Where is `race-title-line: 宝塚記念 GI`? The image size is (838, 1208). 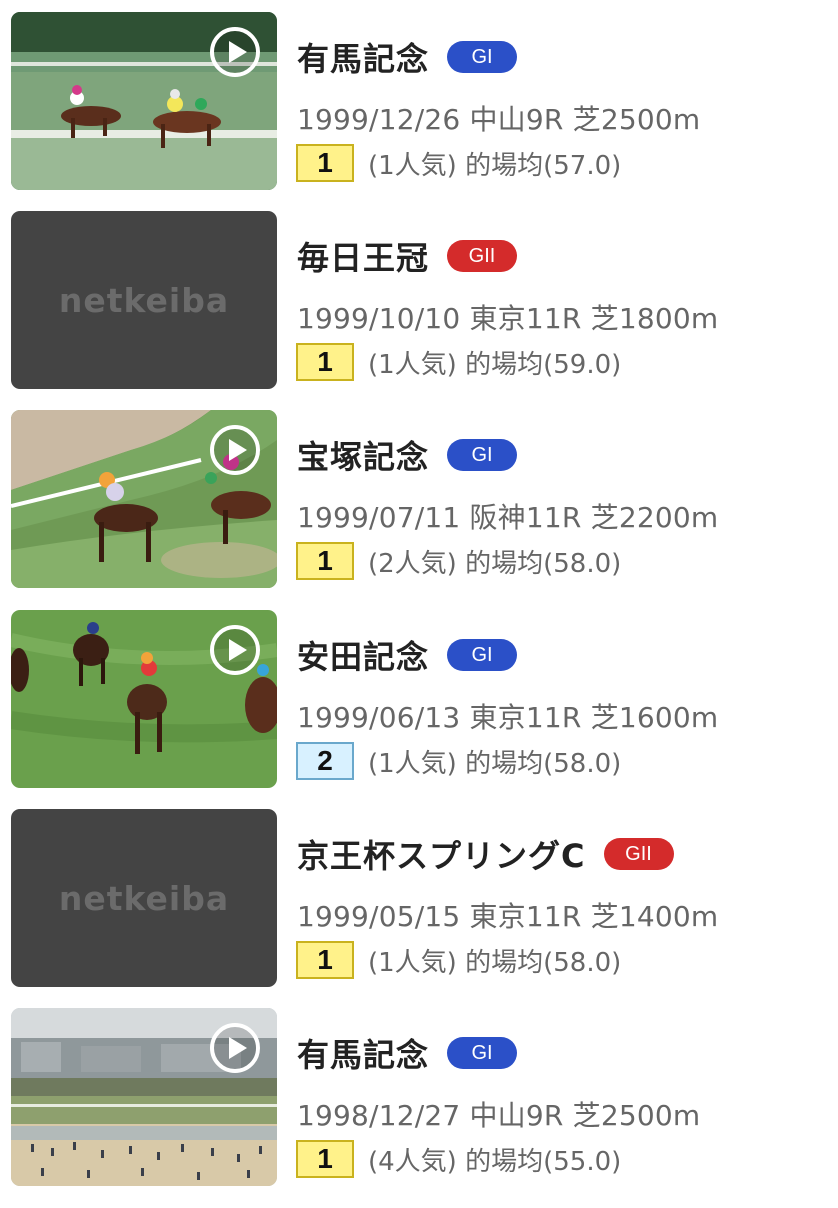 race-title-line: 宝塚記念 GI is located at coordinates (407, 455).